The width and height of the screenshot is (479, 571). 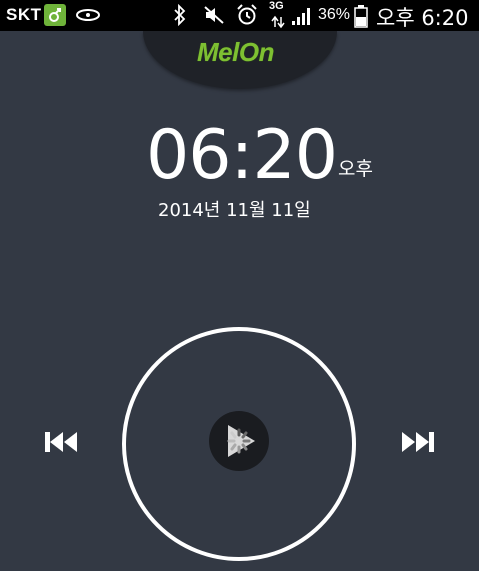 What do you see at coordinates (361, 18) in the screenshot?
I see `battery-icon` at bounding box center [361, 18].